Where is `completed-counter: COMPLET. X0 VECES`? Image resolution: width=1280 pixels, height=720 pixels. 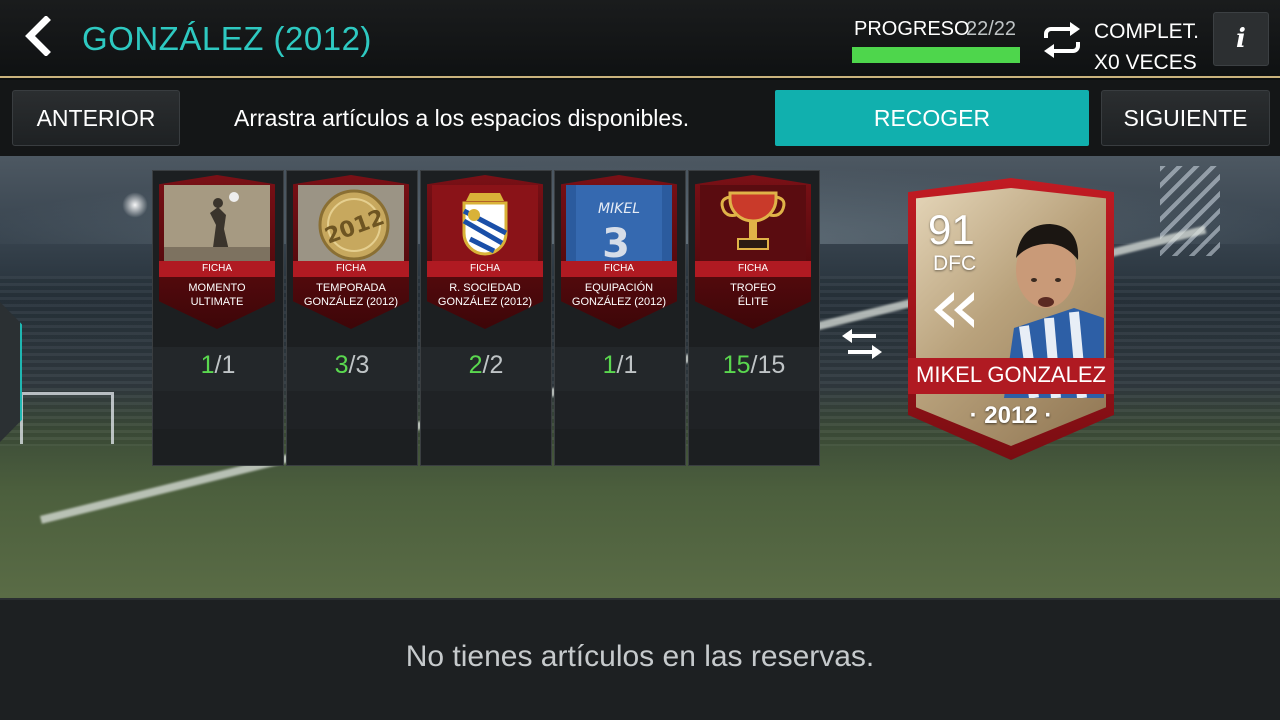
completed-counter: COMPLET. X0 VECES is located at coordinates (1146, 47).